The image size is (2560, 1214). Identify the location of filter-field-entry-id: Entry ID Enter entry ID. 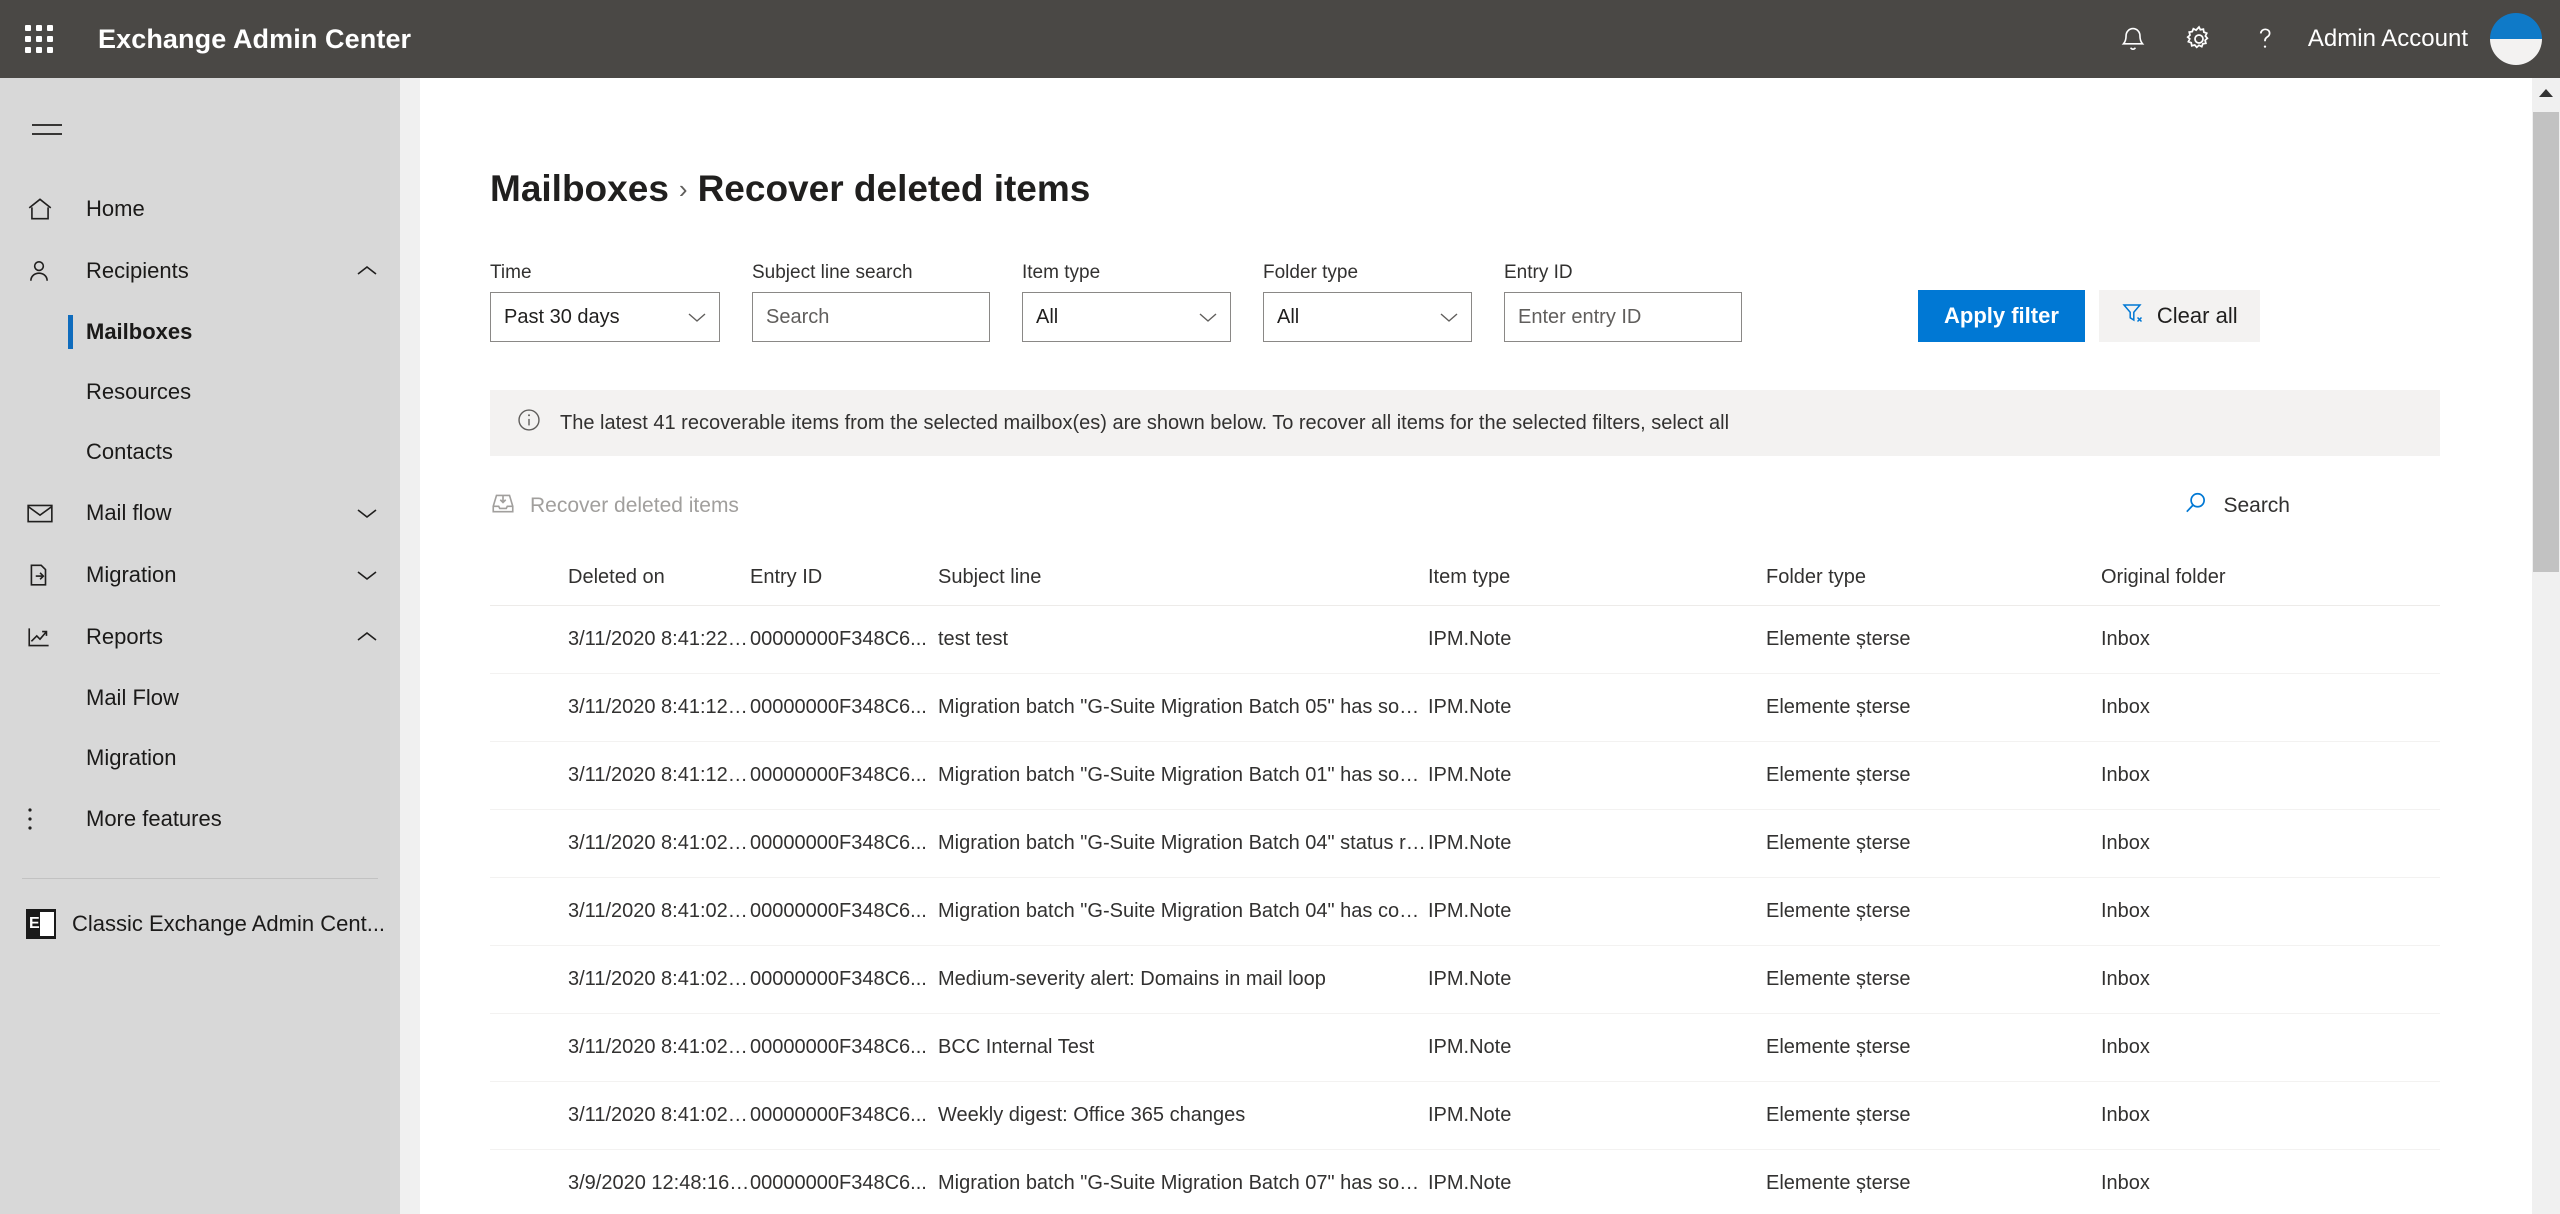
(1623, 302).